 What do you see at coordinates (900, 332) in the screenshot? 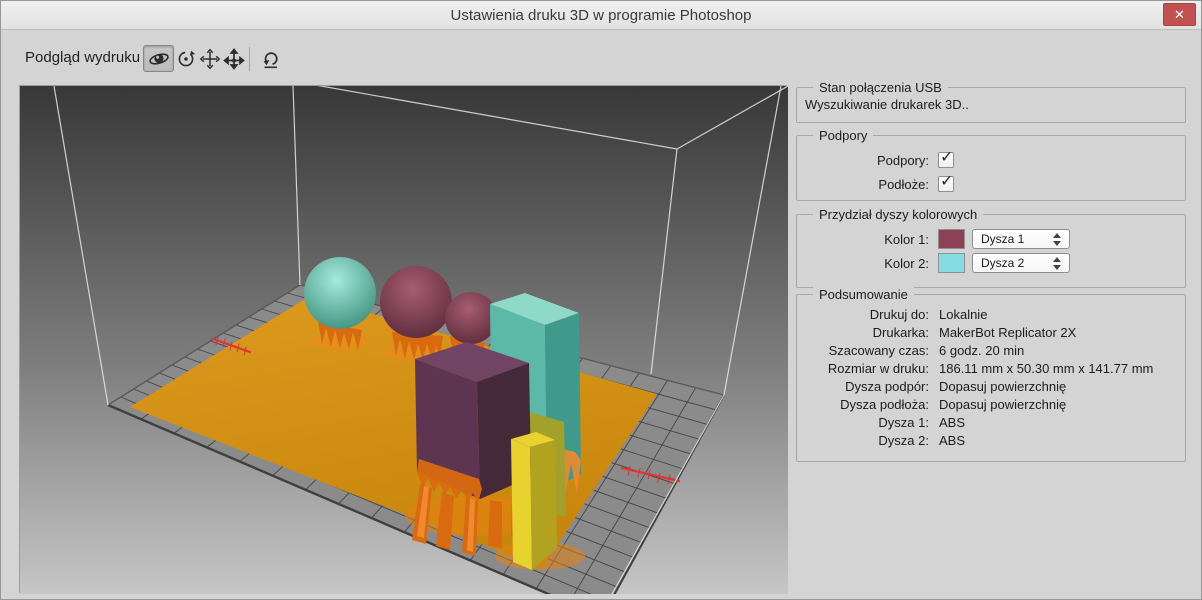
I see `summary-label: Drukarka:` at bounding box center [900, 332].